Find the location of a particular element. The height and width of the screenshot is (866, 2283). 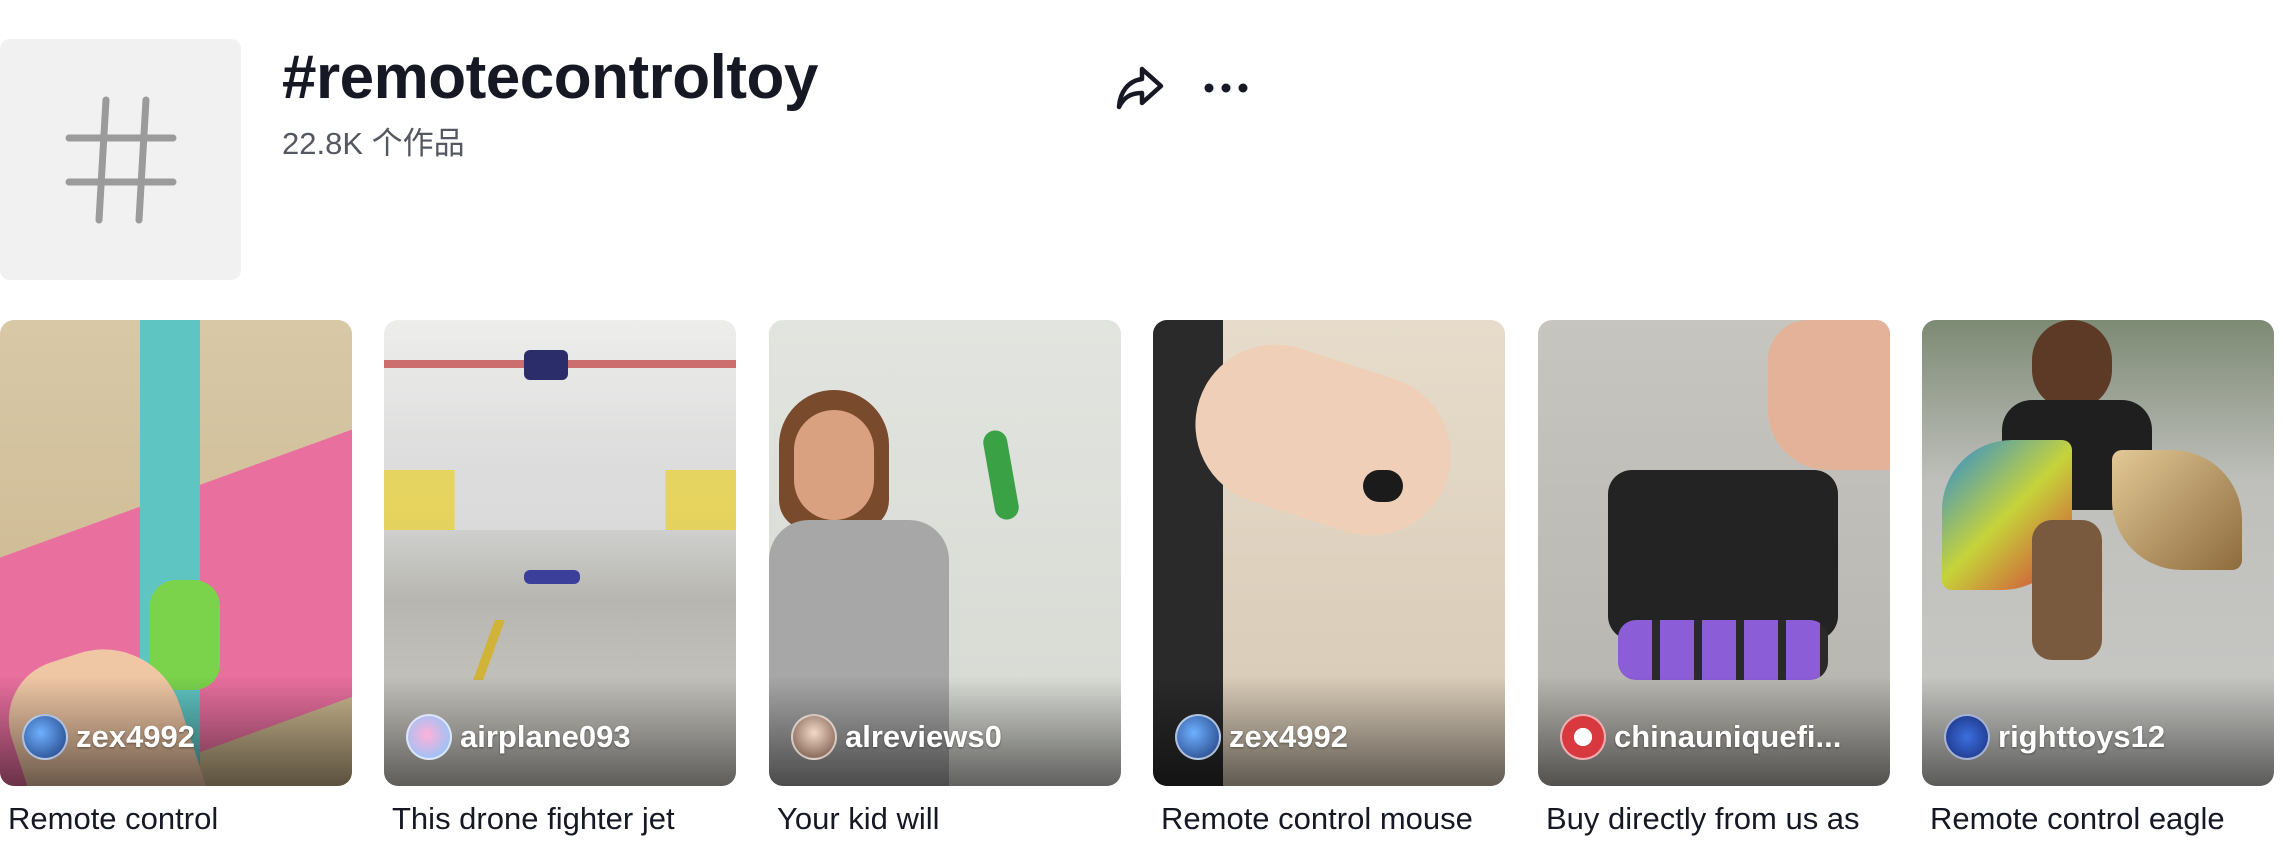

video-thumbnail: righttoys12 is located at coordinates (2098, 553).